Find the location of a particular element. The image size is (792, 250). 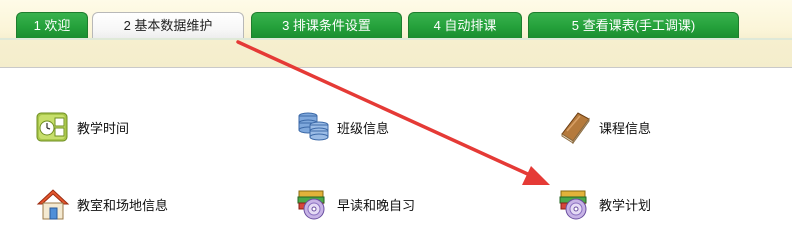

book-icon is located at coordinates (575, 127).